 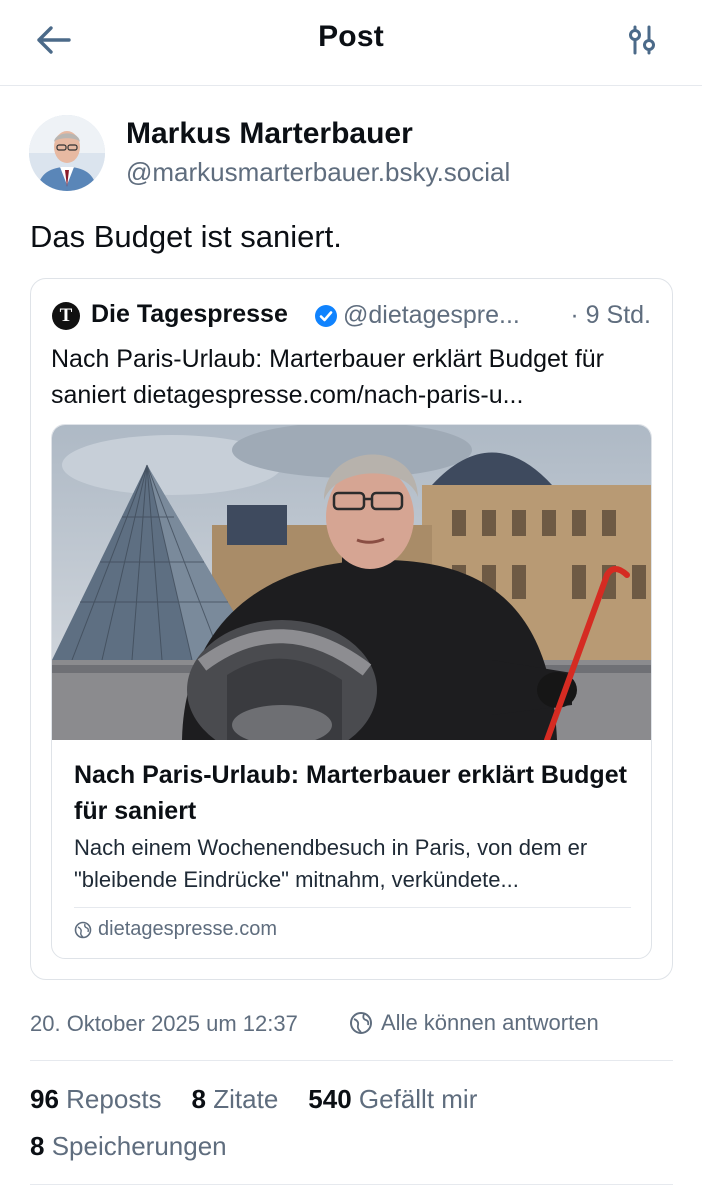 What do you see at coordinates (186, 236) in the screenshot?
I see `post-text: Das Budget ist saniert.` at bounding box center [186, 236].